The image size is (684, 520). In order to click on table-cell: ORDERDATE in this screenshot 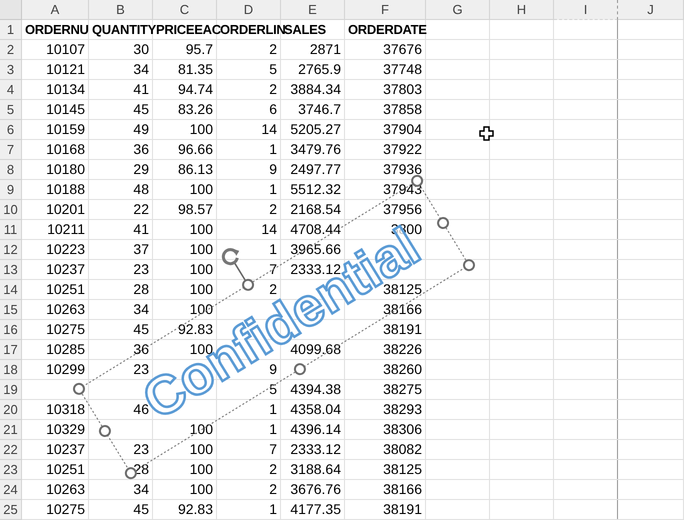, I will do `click(387, 30)`.